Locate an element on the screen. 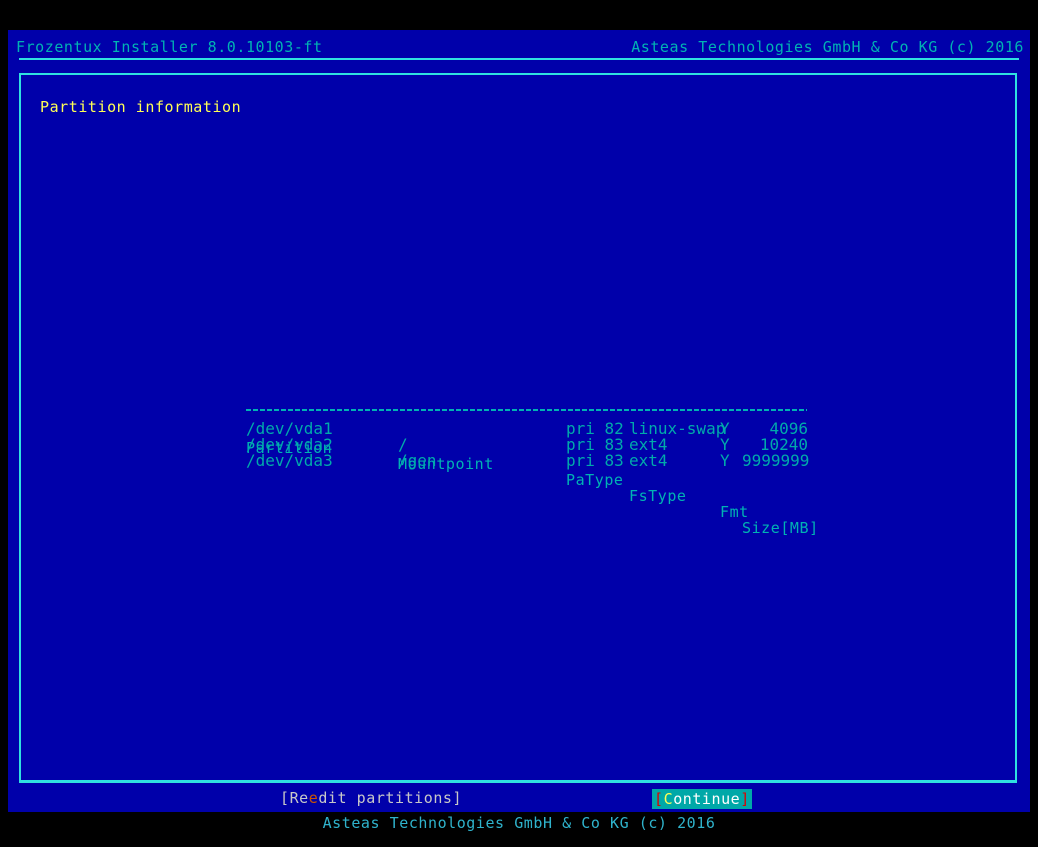  continue-close-bracket: ] is located at coordinates (745, 799).